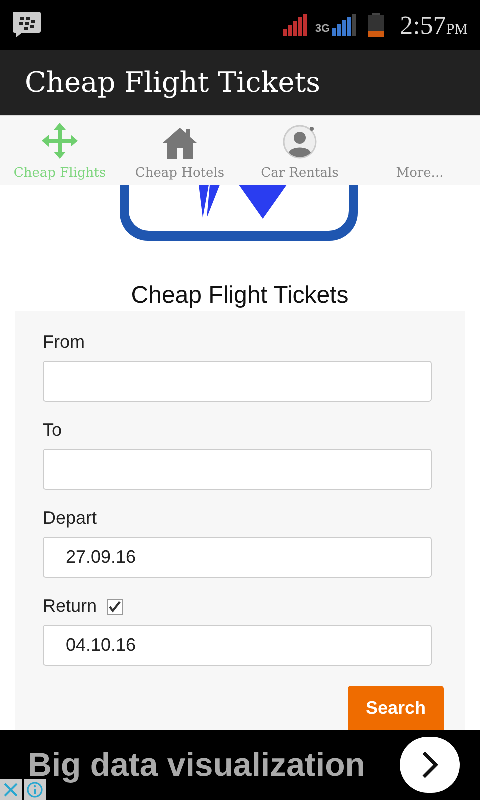 This screenshot has height=800, width=480. Describe the element at coordinates (70, 518) in the screenshot. I see `field-label: Depart` at that location.